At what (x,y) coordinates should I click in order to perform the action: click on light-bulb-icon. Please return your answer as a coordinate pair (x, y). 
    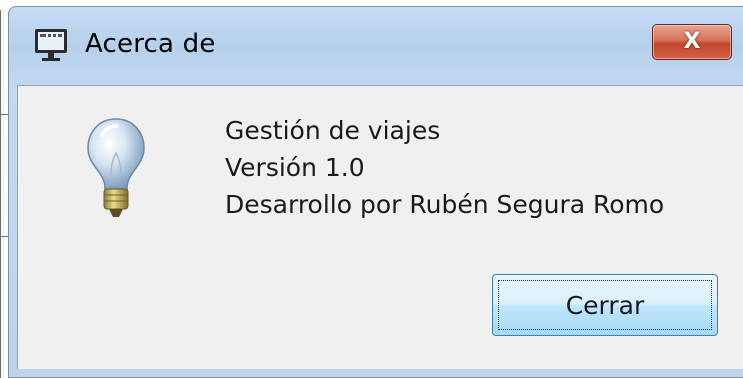
    Looking at the image, I should click on (116, 170).